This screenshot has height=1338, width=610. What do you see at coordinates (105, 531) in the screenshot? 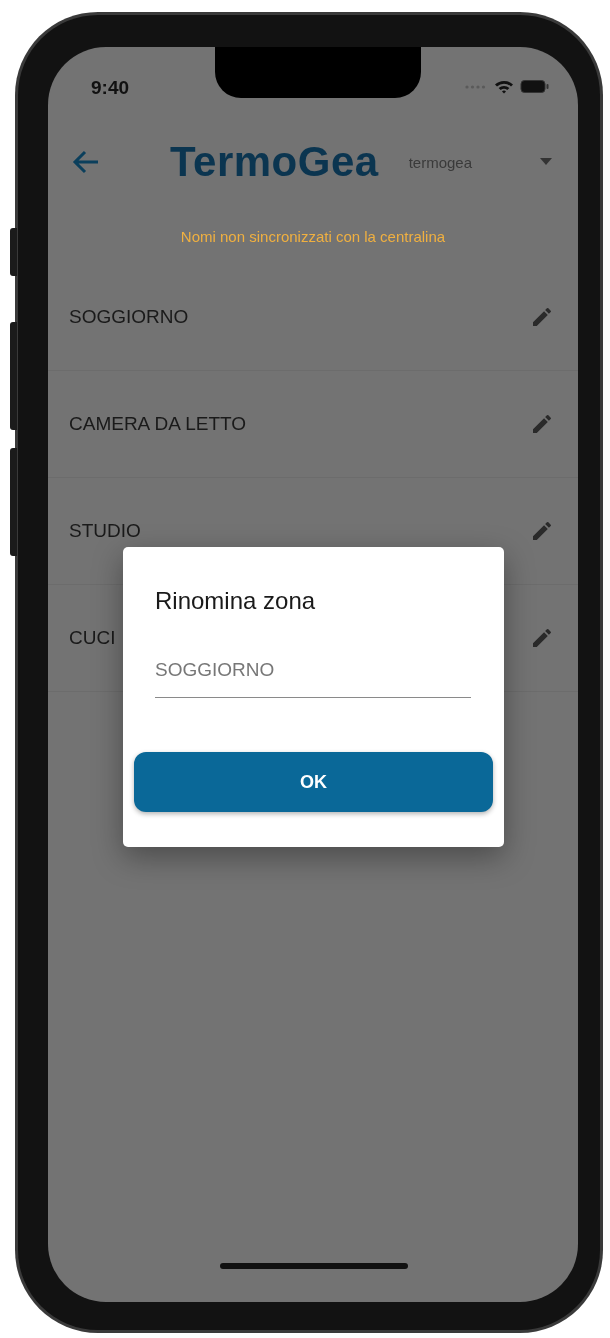
I see `zone-name: STUDIO` at bounding box center [105, 531].